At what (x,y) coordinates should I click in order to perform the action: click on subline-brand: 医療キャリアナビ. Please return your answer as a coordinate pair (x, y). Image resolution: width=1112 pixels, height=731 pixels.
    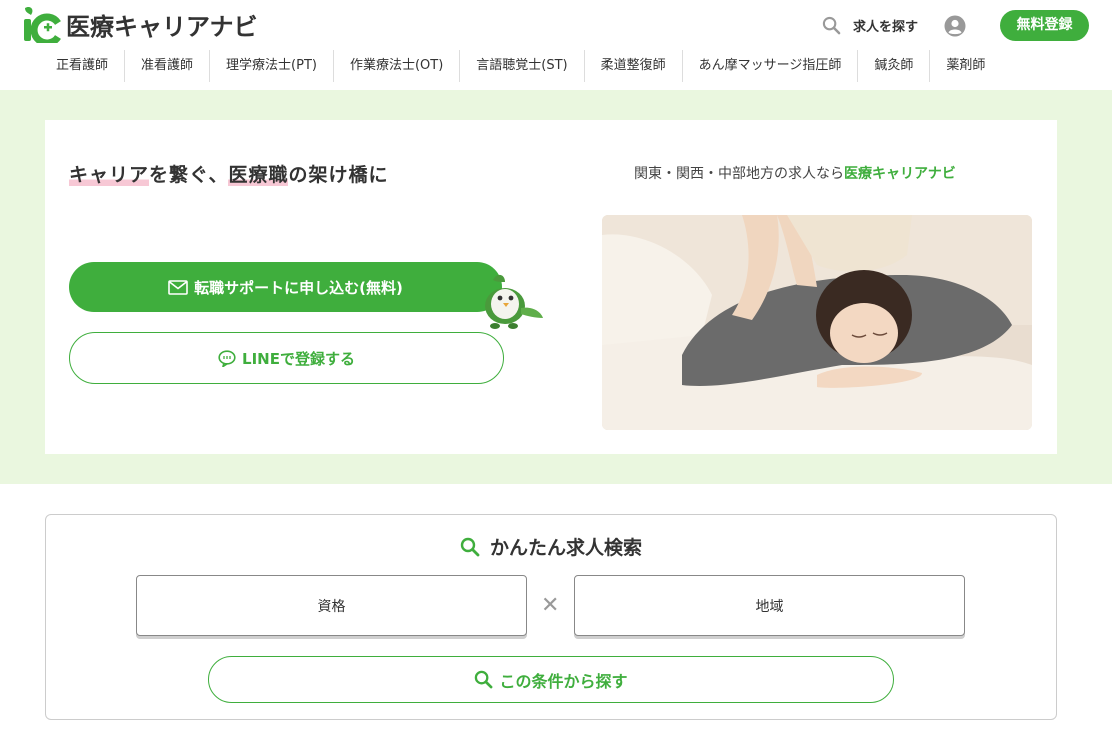
    Looking at the image, I should click on (900, 174).